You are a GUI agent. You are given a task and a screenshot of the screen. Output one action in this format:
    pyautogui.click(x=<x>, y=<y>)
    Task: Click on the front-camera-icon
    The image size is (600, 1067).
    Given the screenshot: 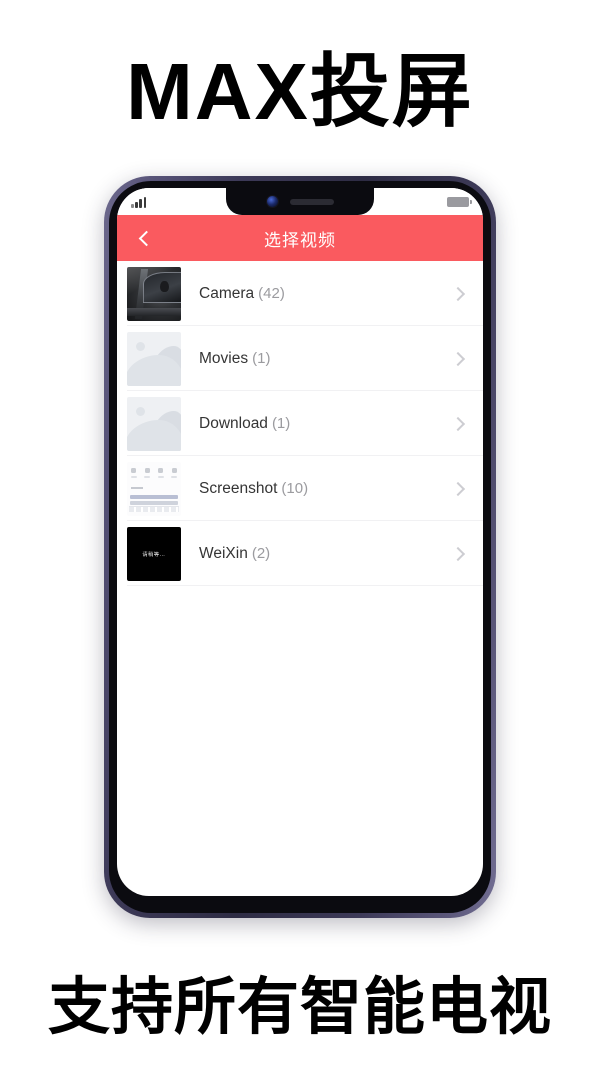 What is the action you would take?
    pyautogui.click(x=272, y=201)
    